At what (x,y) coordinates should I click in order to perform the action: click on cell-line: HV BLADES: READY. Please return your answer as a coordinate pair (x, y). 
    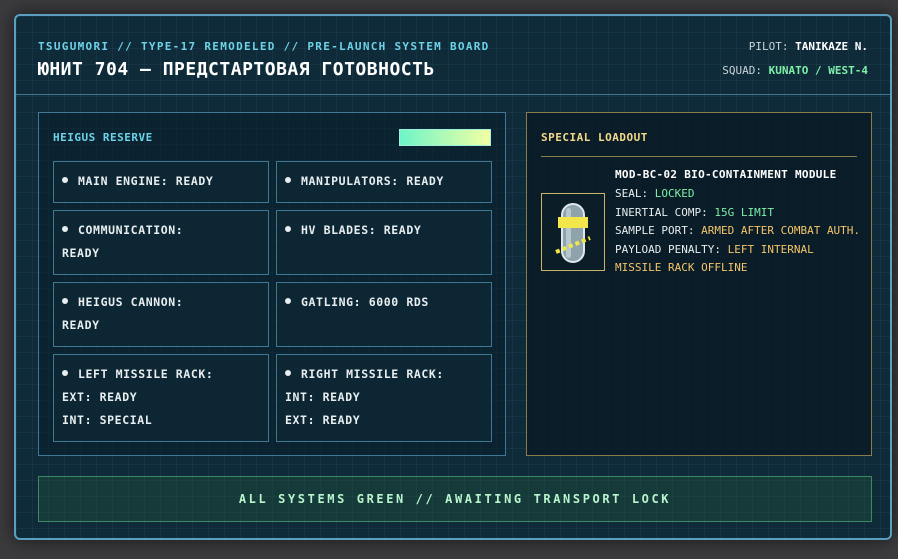
    Looking at the image, I should click on (384, 230).